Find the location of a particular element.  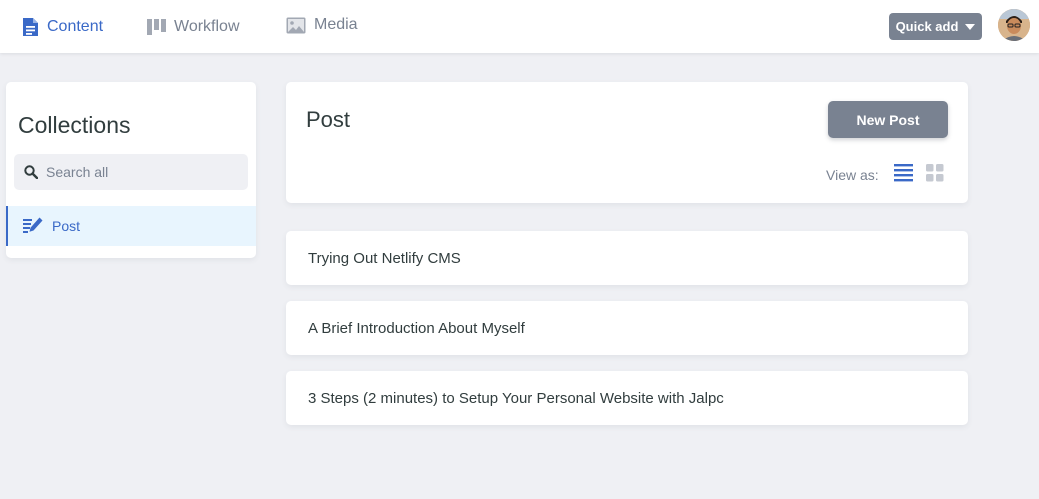

tab-content: Content is located at coordinates (62, 27).